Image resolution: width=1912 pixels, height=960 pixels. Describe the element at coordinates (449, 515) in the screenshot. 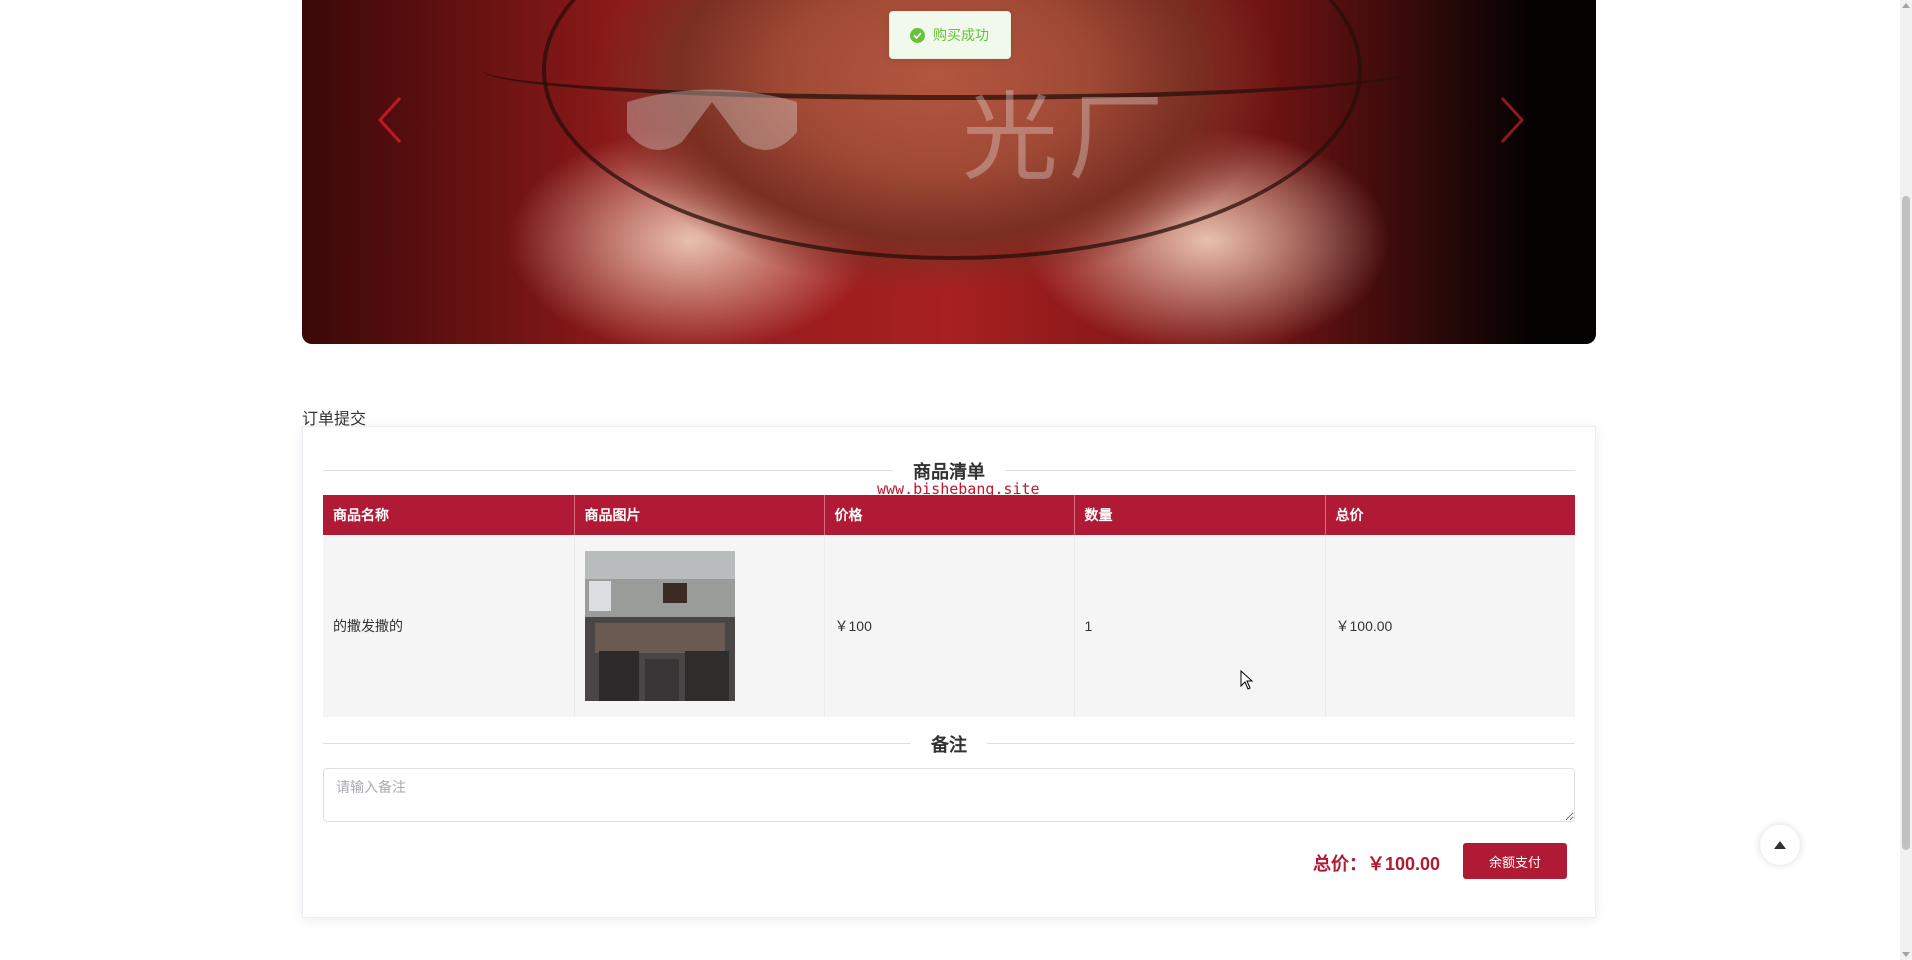

I see `column-header-name: 商品名称` at that location.